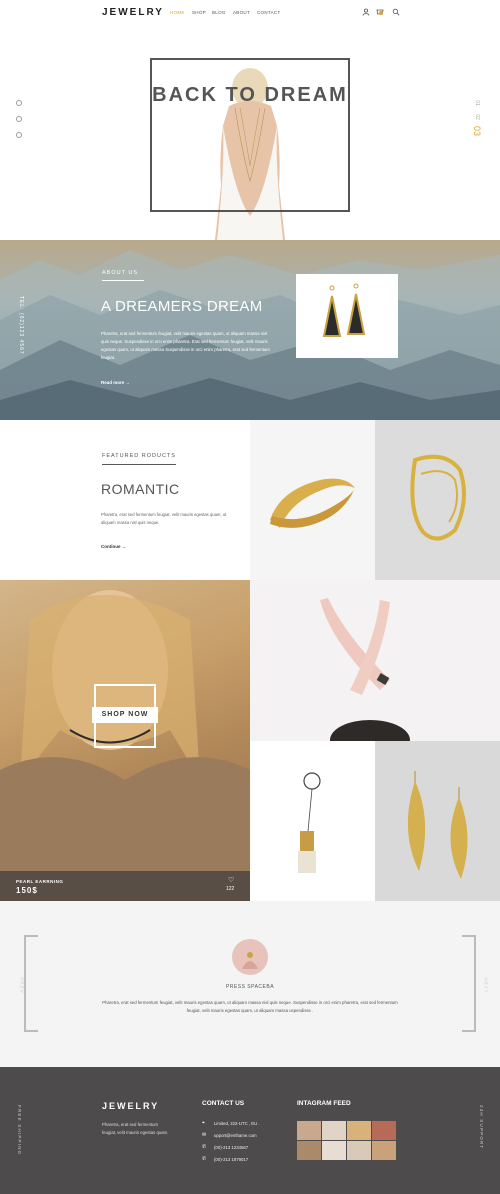 The height and width of the screenshot is (1194, 500). What do you see at coordinates (312, 821) in the screenshot?
I see `pendant-product-image` at bounding box center [312, 821].